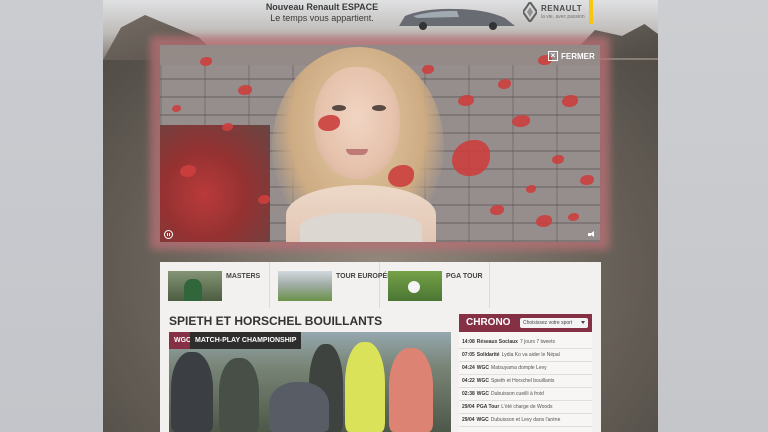 This screenshot has height=432, width=768. I want to click on chrono-text: 7 jours 7 tweets, so click(537, 342).